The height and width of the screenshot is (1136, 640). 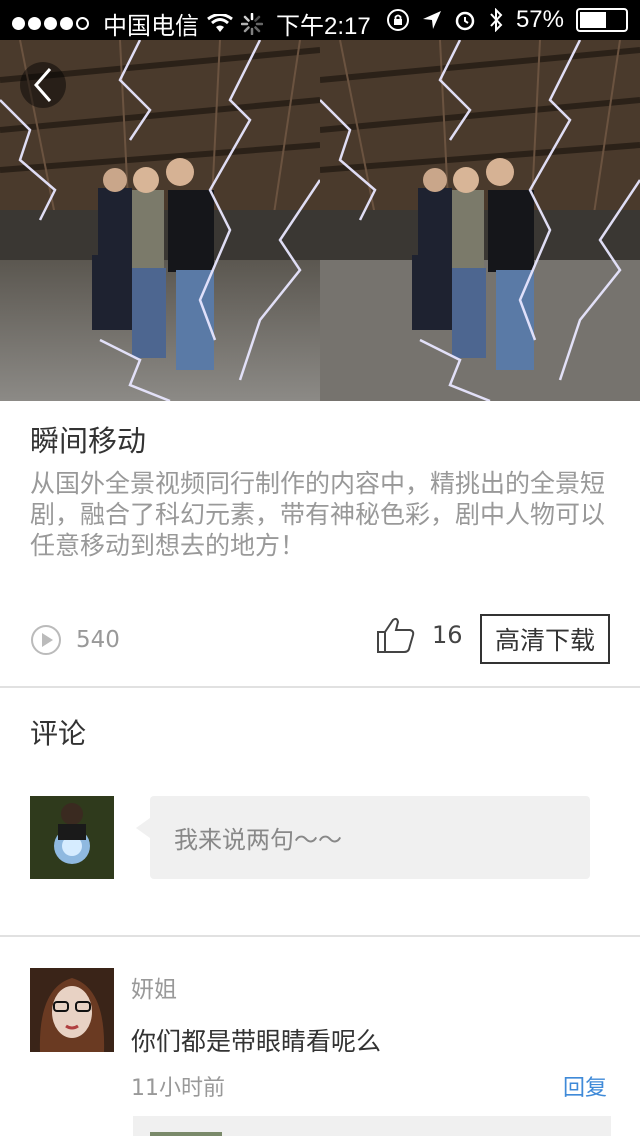 I want to click on battery-percent: 57%, so click(x=539, y=19).